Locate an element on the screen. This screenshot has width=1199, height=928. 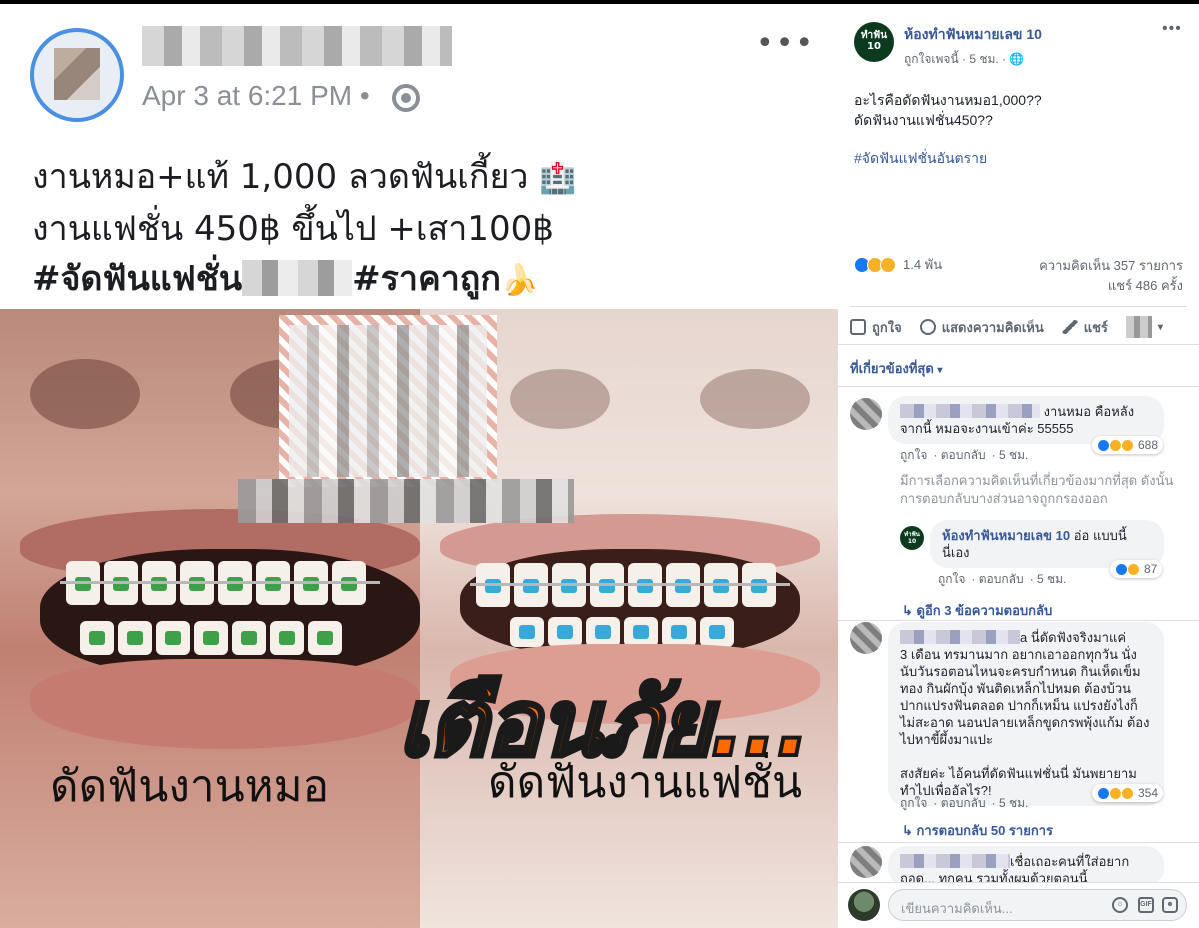
comment-text: จากนี้ หมอจะงานเข้าค่ะ 55555 is located at coordinates (987, 428).